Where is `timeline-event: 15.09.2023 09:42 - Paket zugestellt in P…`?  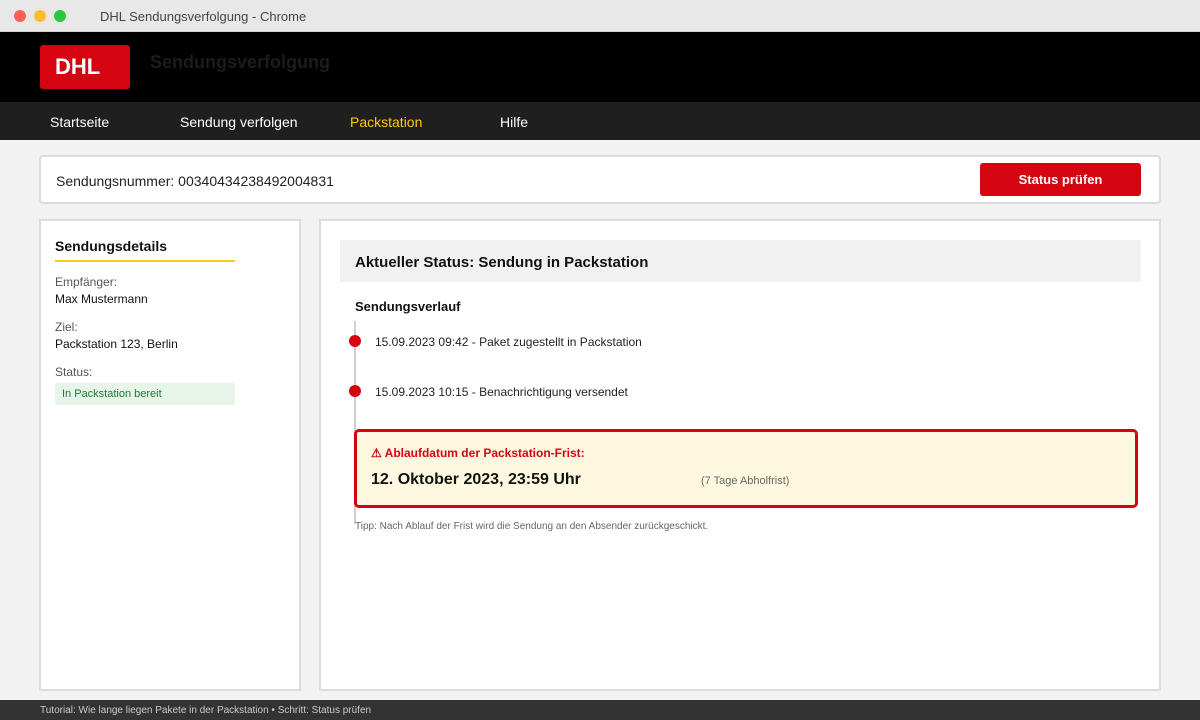
timeline-event: 15.09.2023 09:42 - Paket zugestellt in P… is located at coordinates (508, 342).